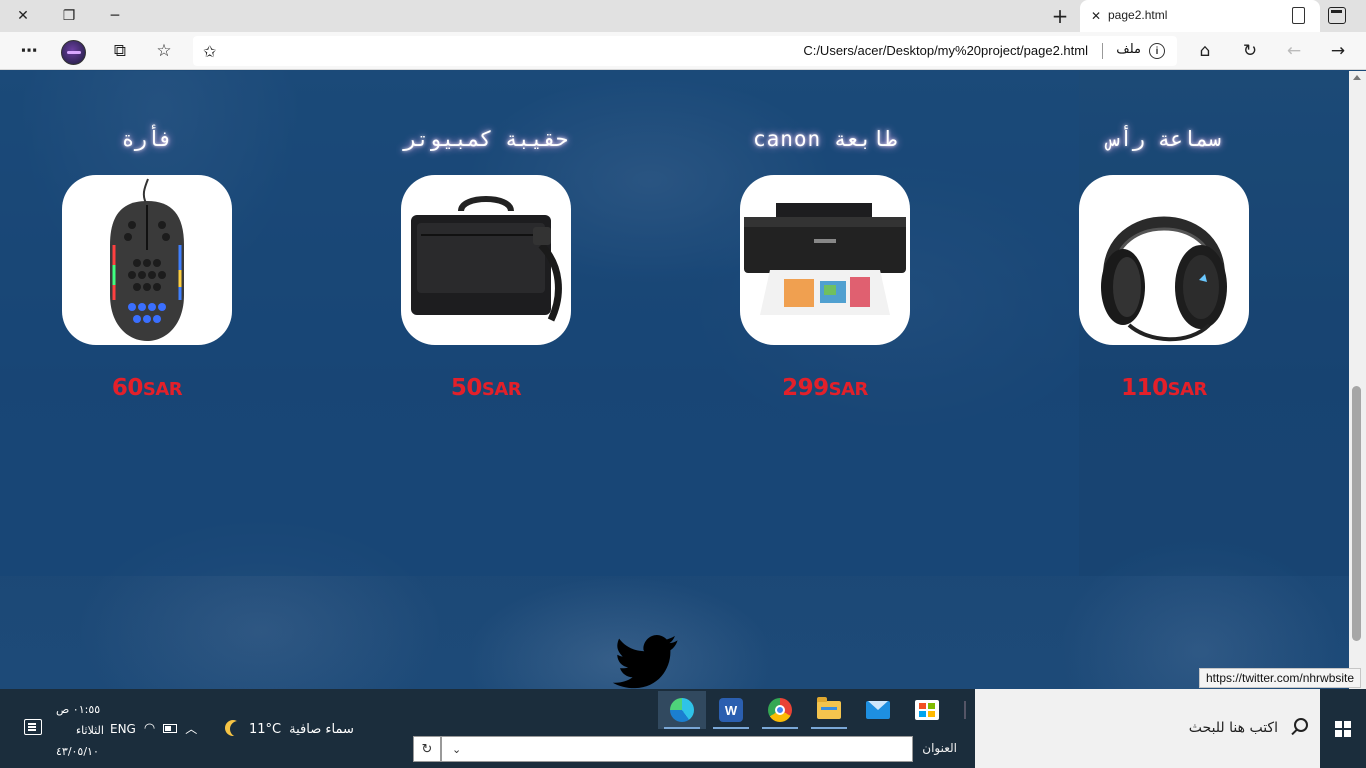  I want to click on taskbar-app-store, so click(927, 710).